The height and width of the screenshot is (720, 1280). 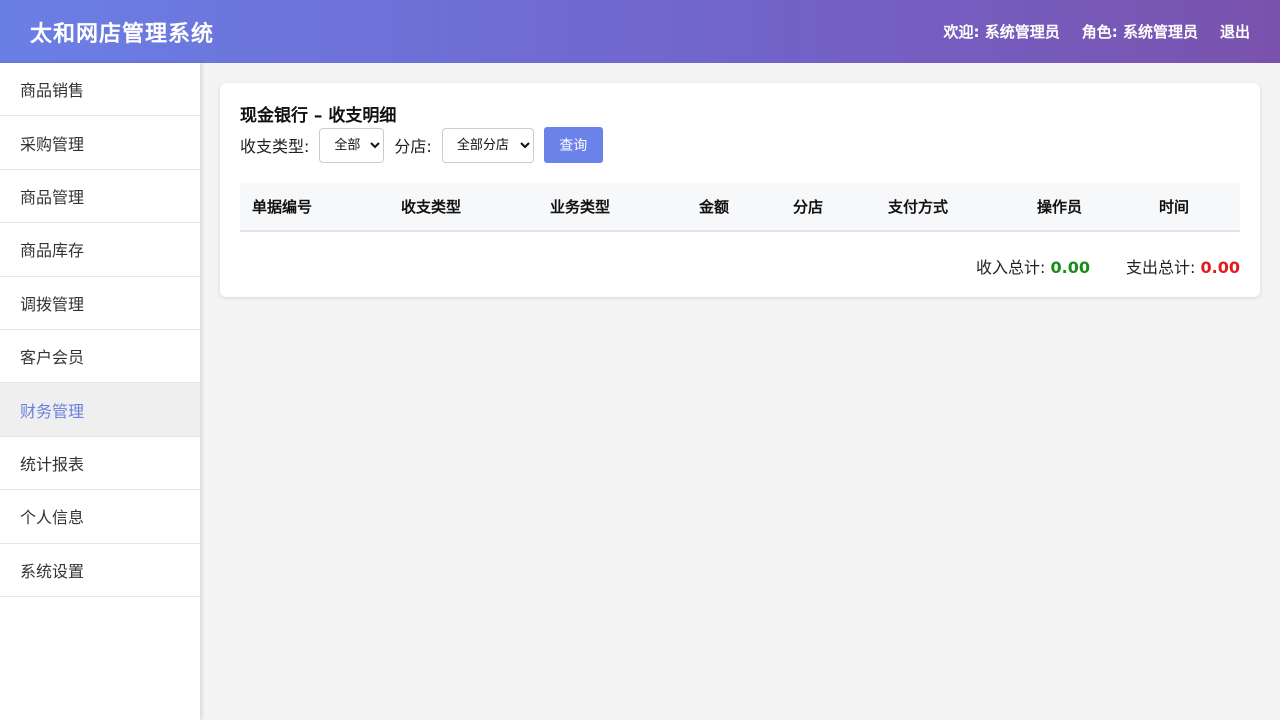 I want to click on column-header-branch: 分店, so click(x=828, y=207).